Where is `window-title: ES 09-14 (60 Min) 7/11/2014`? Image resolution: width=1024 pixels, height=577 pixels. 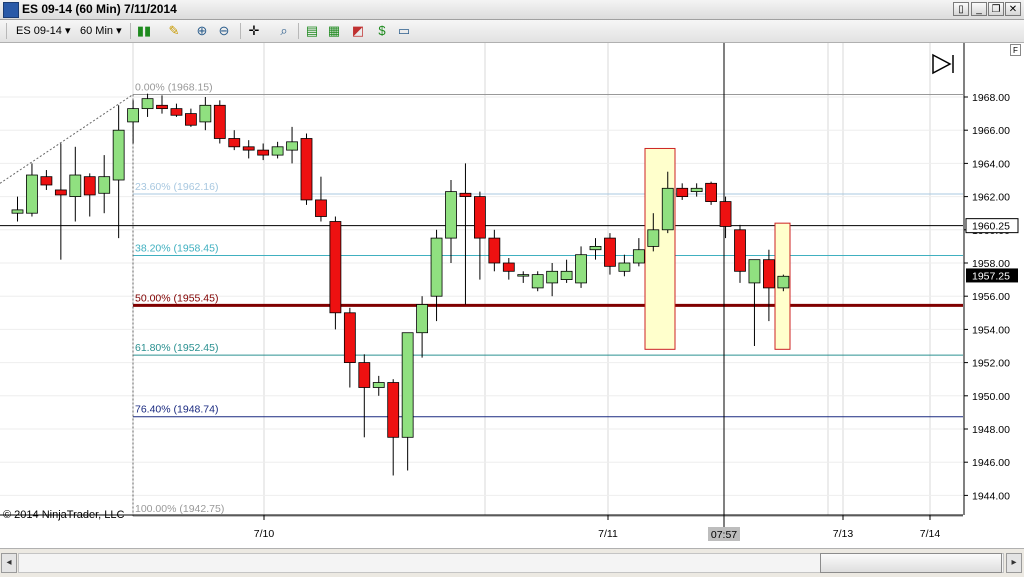
window-title: ES 09-14 (60 Min) 7/11/2014 is located at coordinates (99, 9).